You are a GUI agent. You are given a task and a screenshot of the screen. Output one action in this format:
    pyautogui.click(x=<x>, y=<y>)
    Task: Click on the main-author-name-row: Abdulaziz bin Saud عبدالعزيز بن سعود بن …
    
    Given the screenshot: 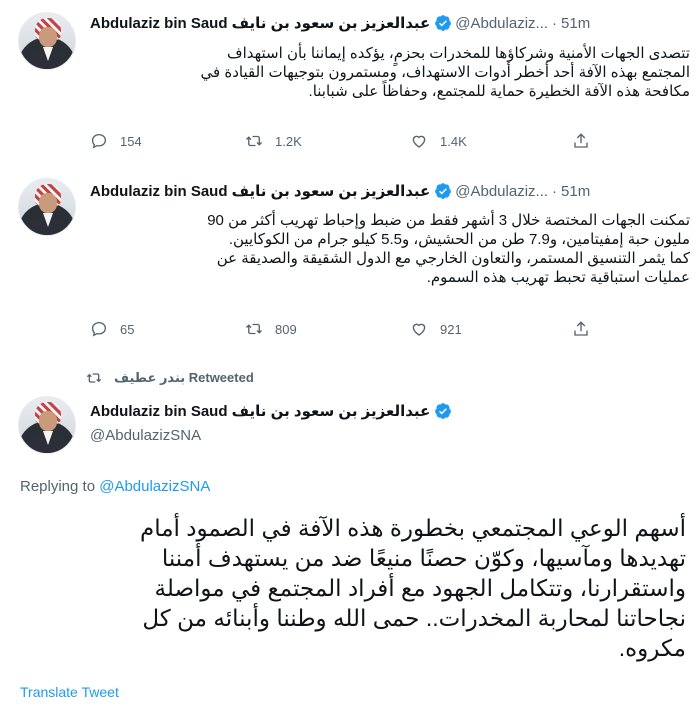 What is the action you would take?
    pyautogui.click(x=272, y=411)
    